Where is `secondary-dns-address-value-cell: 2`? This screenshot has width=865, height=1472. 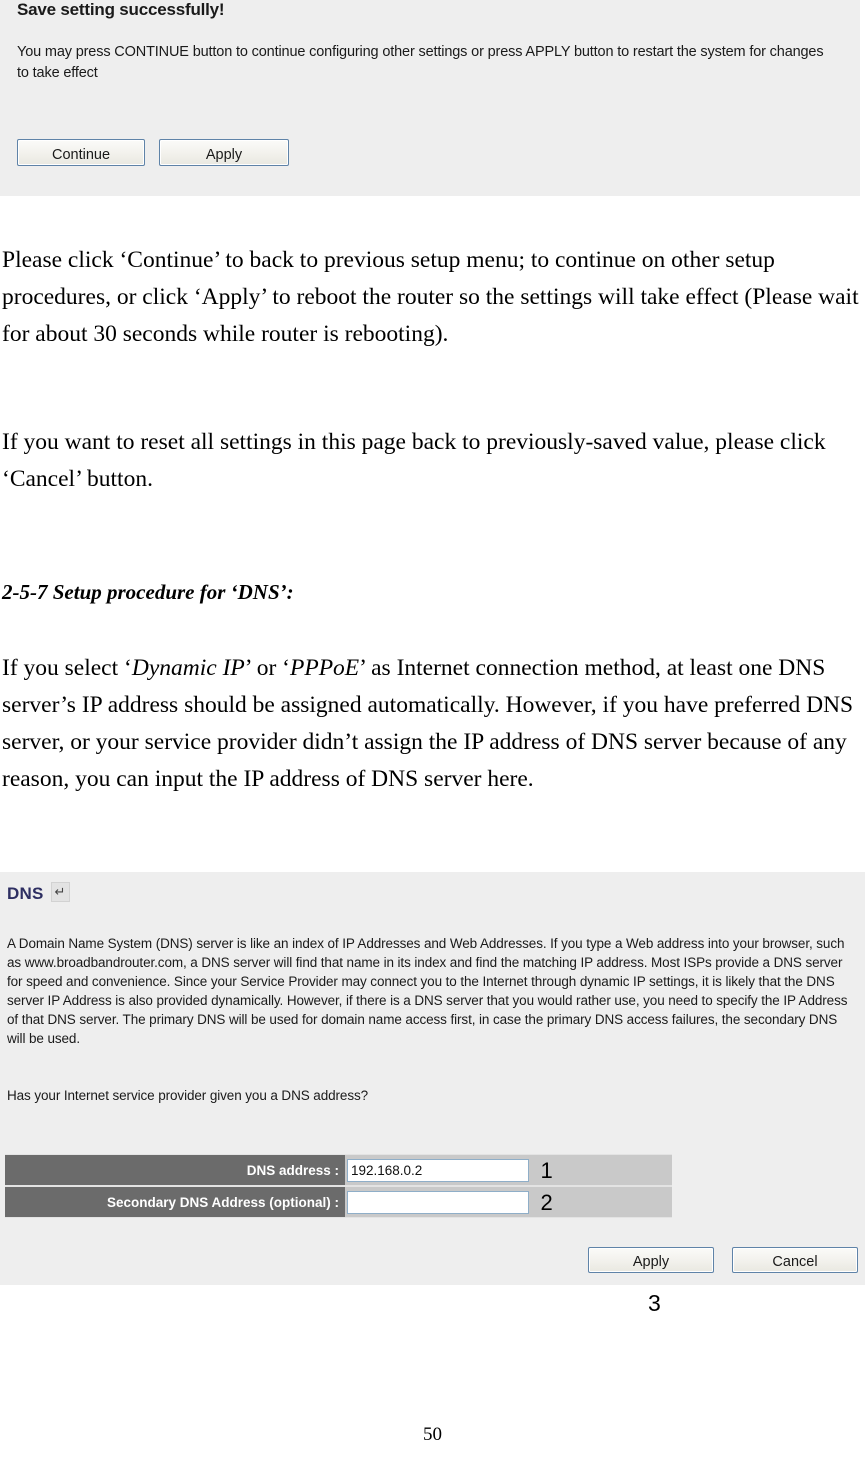 secondary-dns-address-value-cell: 2 is located at coordinates (508, 1202).